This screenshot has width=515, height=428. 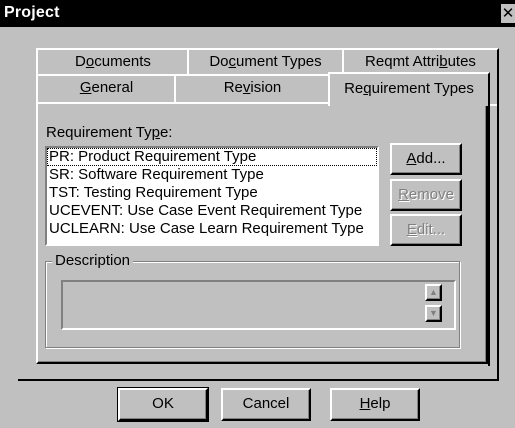 I want to click on close-icon: ✕, so click(x=508, y=13).